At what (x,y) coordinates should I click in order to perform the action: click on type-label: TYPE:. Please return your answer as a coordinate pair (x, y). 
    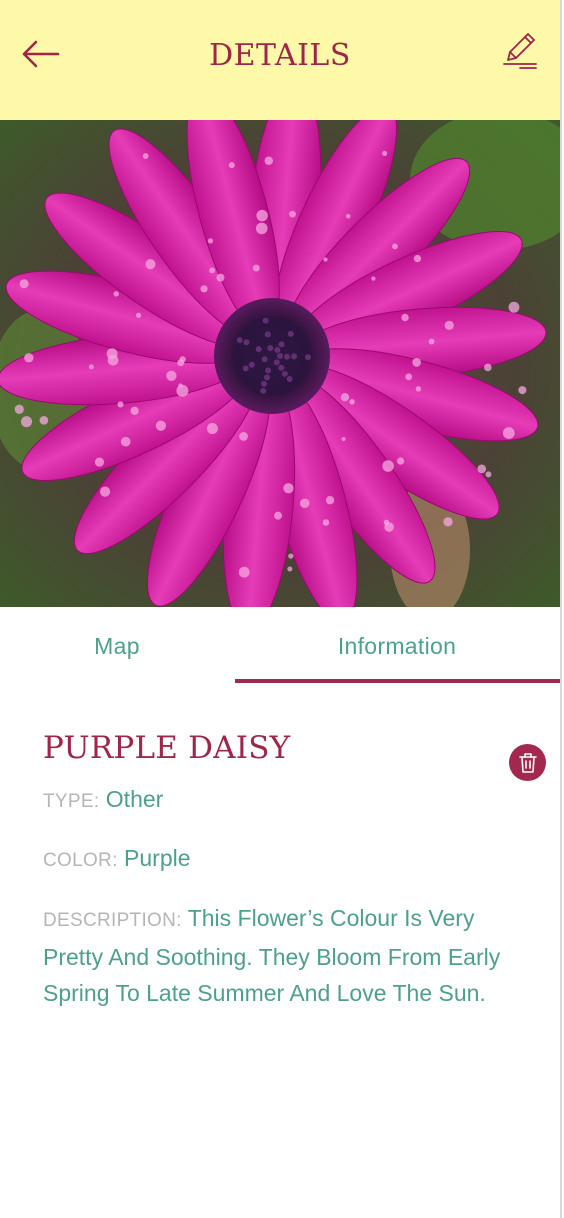
    Looking at the image, I should click on (71, 801).